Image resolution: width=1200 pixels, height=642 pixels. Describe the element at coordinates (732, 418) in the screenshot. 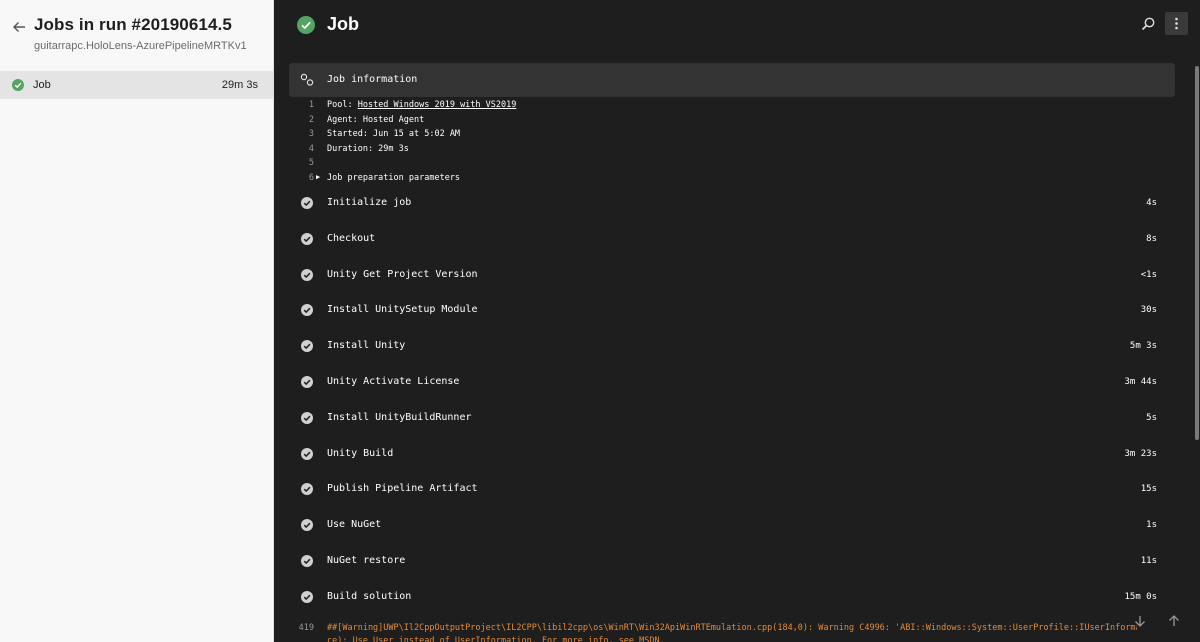

I see `step-row: Install UnityBuildRunner 5s` at that location.